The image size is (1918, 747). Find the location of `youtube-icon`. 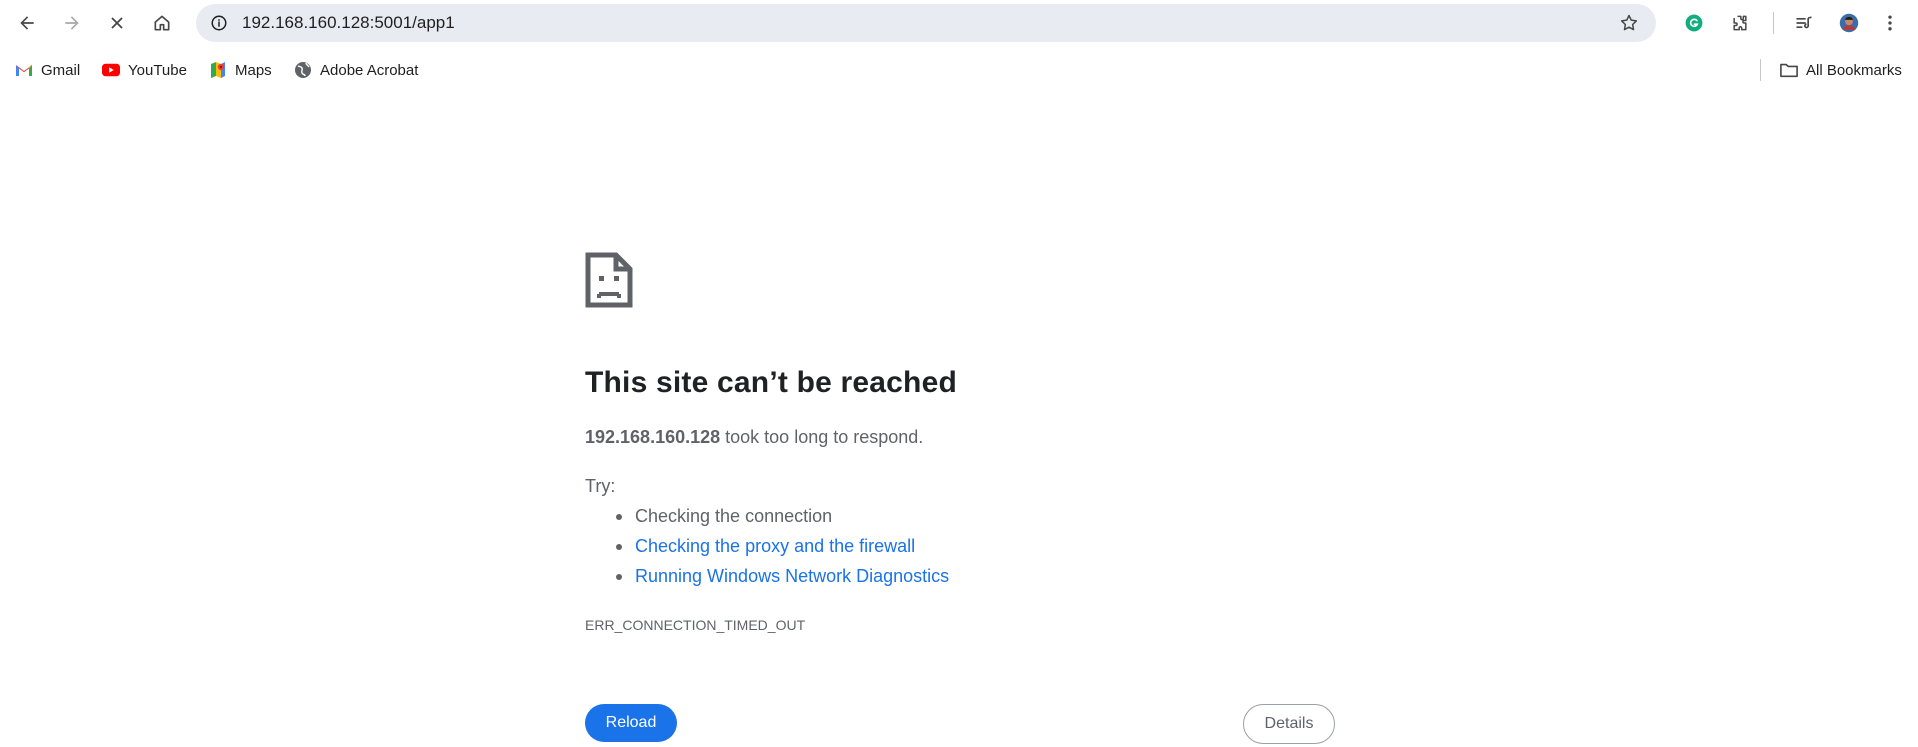

youtube-icon is located at coordinates (111, 70).